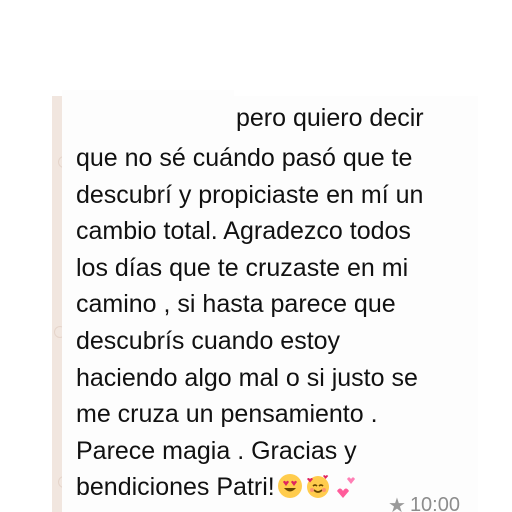  I want to click on message-line: bendiciones Patri!, so click(175, 487).